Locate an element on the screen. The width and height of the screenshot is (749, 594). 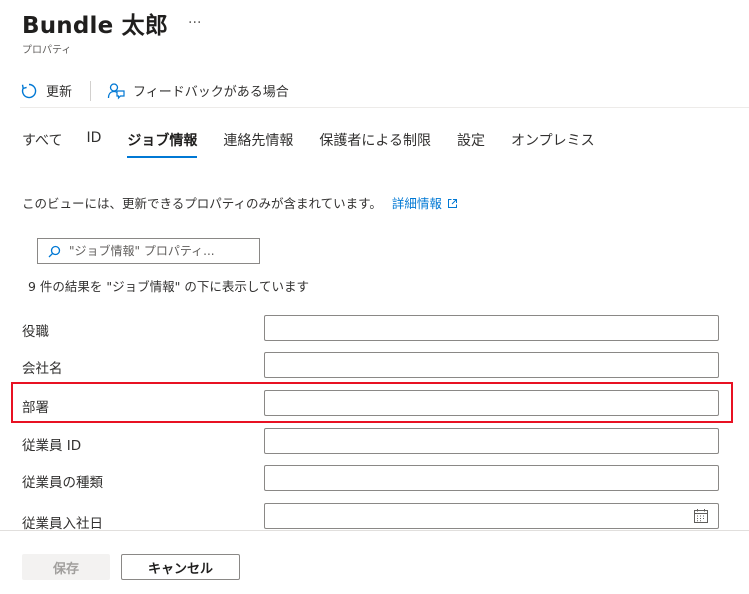
footer-bar: 保存 キャンセル is located at coordinates (374, 562).